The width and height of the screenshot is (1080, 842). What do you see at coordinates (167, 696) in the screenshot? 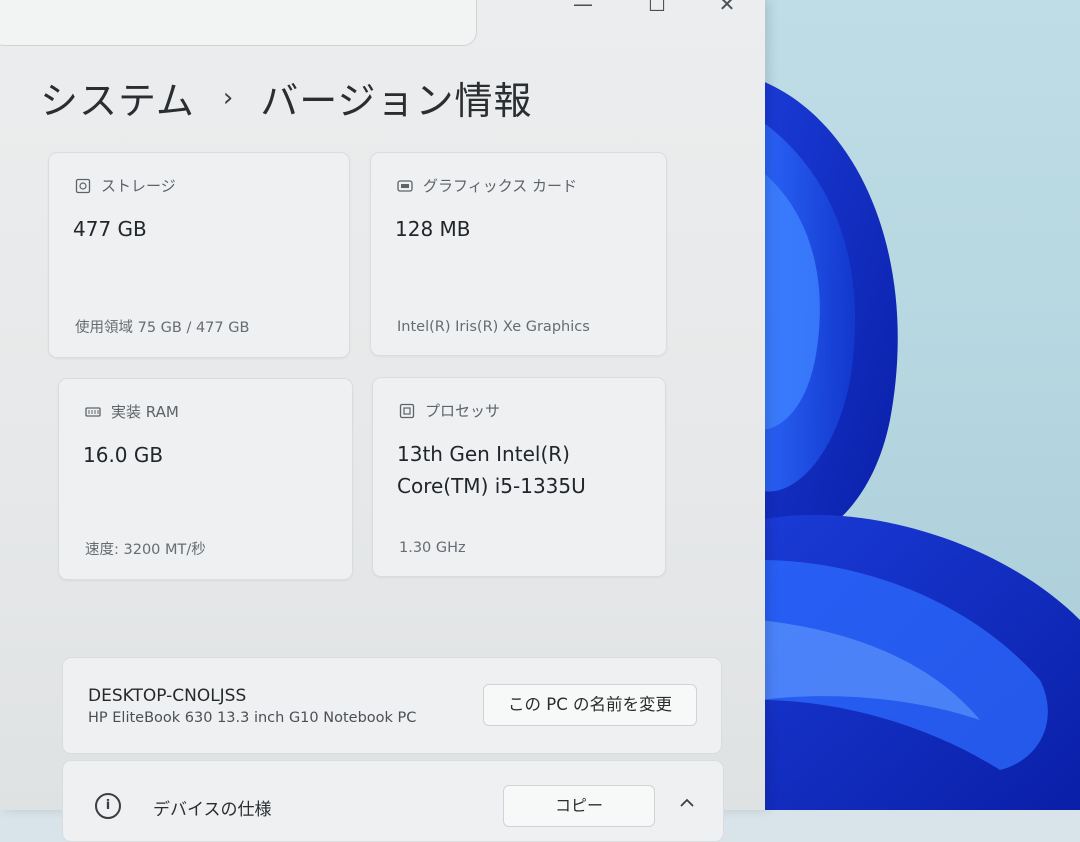
I see `device-name: DESKTOP-CNOLJSS` at bounding box center [167, 696].